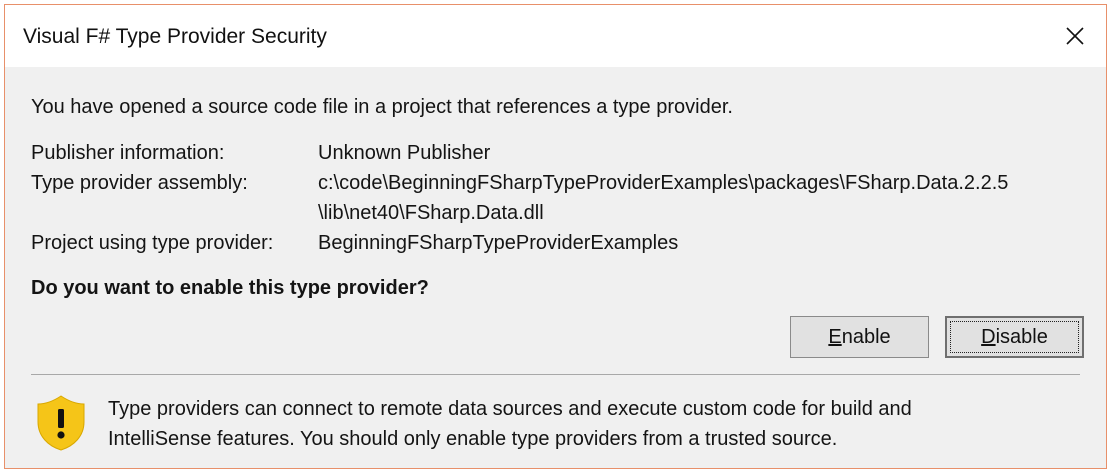 The width and height of the screenshot is (1113, 473). What do you see at coordinates (175, 36) in the screenshot?
I see `window-title: Visual F# Type Provider Security` at bounding box center [175, 36].